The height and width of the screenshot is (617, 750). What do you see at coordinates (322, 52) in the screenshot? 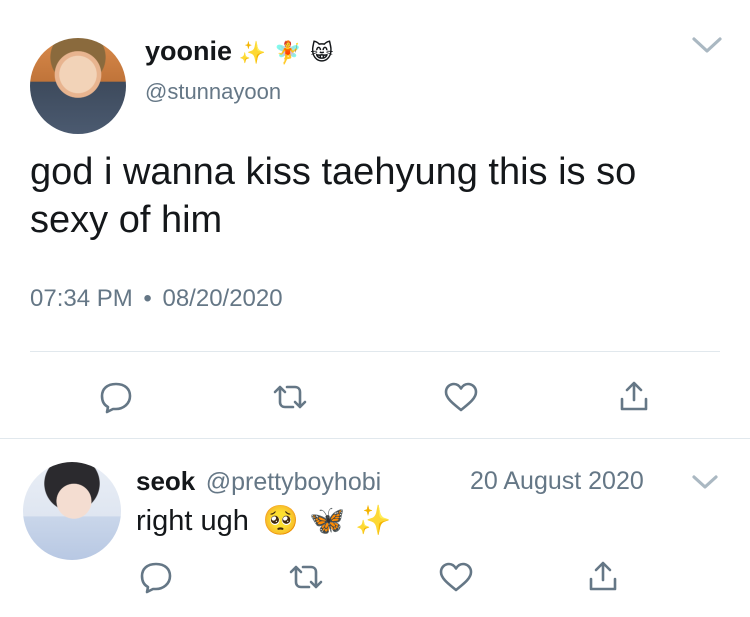
I see `cat-emoji: 😸` at bounding box center [322, 52].